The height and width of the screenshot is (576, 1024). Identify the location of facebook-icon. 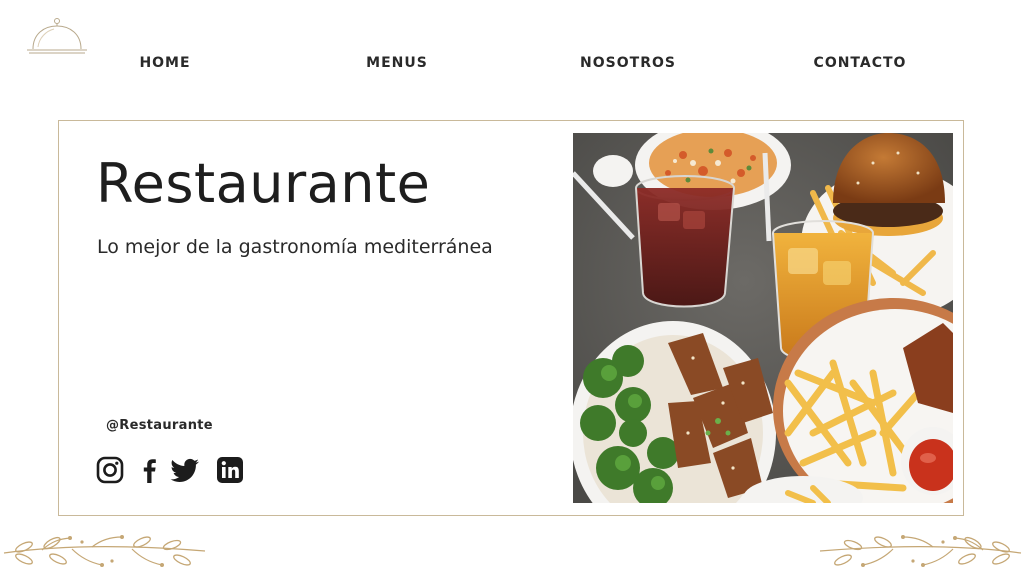
(150, 470).